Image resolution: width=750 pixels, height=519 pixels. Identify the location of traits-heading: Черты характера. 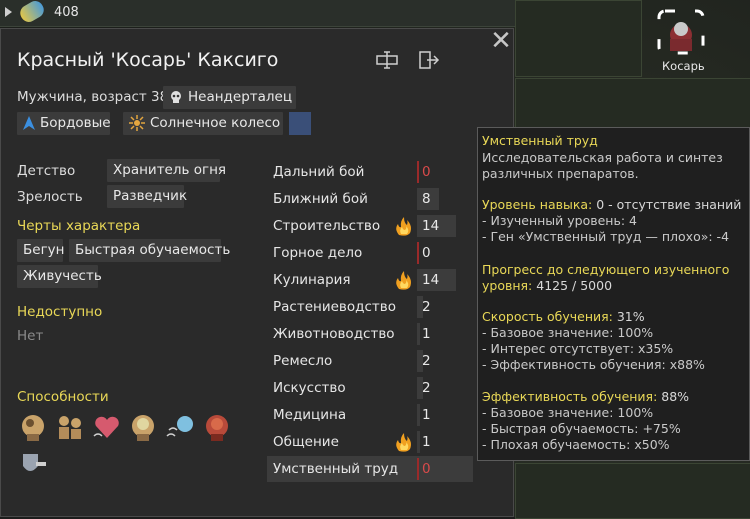
(79, 226).